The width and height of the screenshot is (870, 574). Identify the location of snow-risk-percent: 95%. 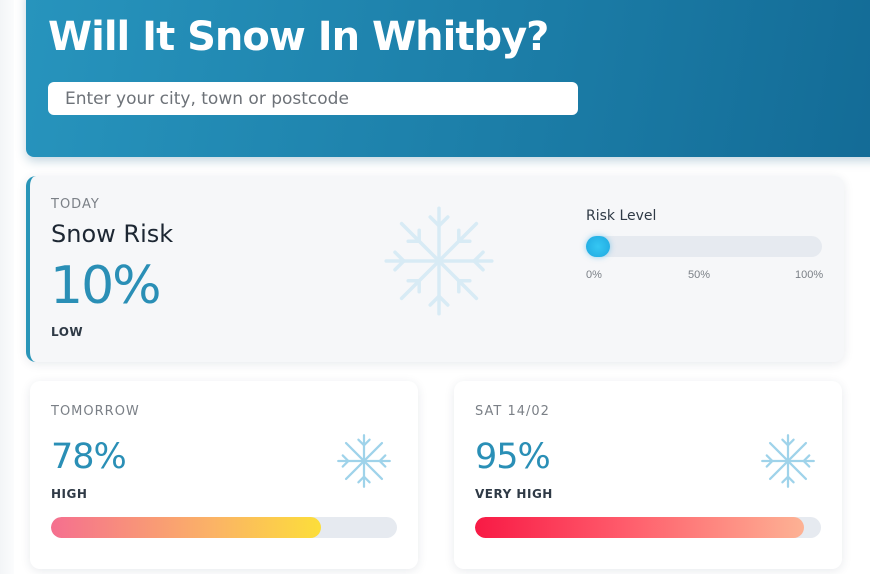
(513, 457).